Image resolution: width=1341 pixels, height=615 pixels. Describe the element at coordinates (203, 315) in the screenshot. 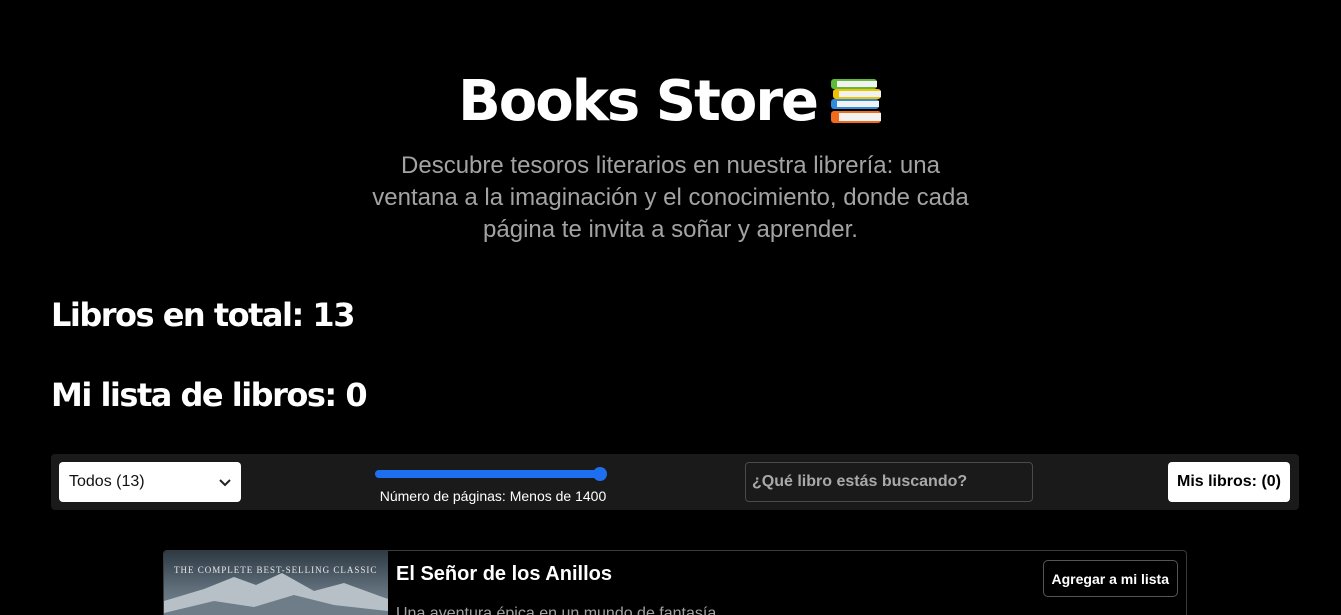

I see `total-books-heading: Libros en total: 13` at that location.